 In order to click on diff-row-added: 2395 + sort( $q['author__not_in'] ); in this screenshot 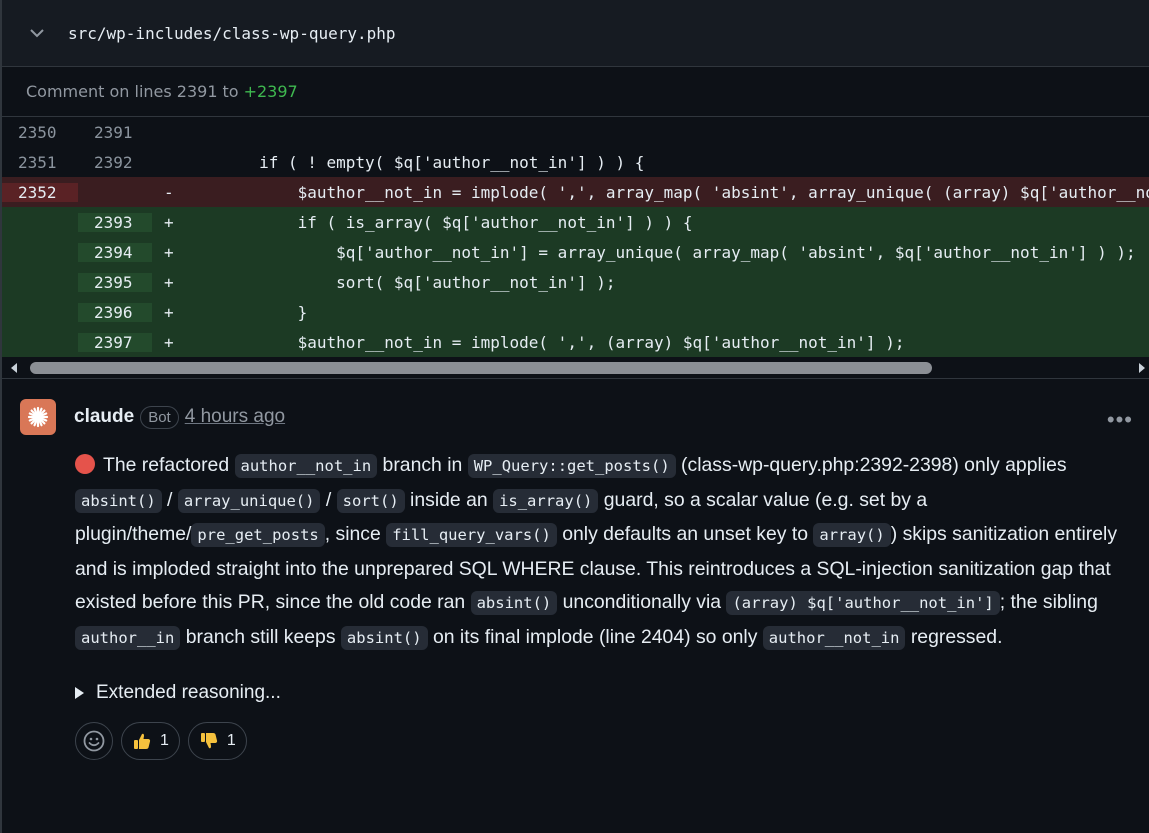, I will do `click(575, 282)`.